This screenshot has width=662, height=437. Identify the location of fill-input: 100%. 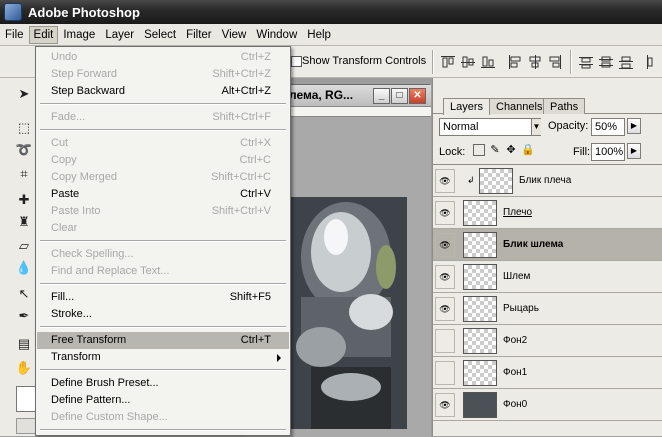
(608, 152).